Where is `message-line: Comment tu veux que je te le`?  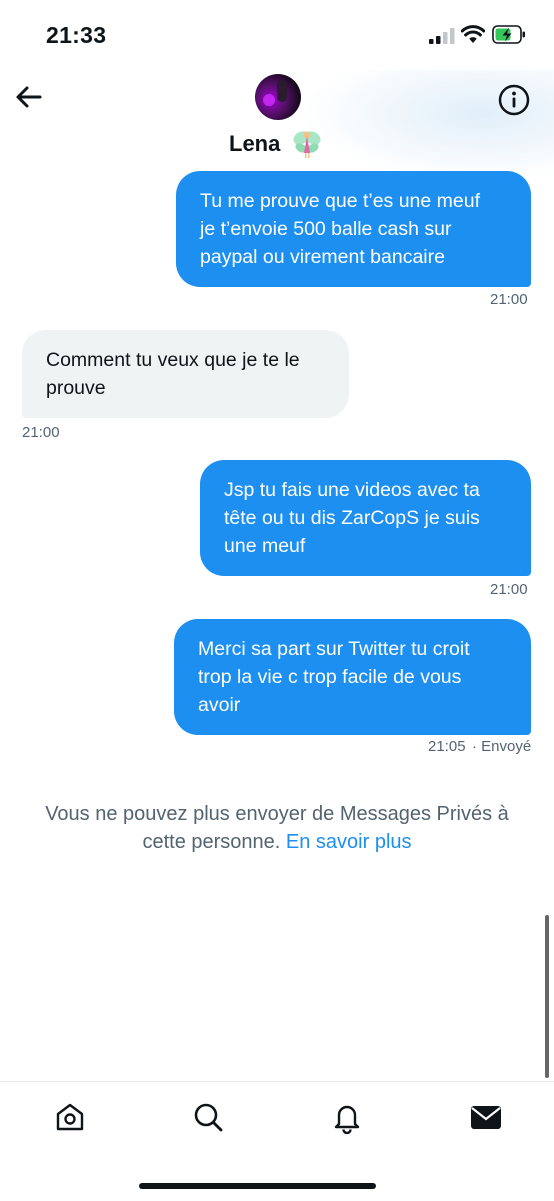 message-line: Comment tu veux que je te le is located at coordinates (173, 360).